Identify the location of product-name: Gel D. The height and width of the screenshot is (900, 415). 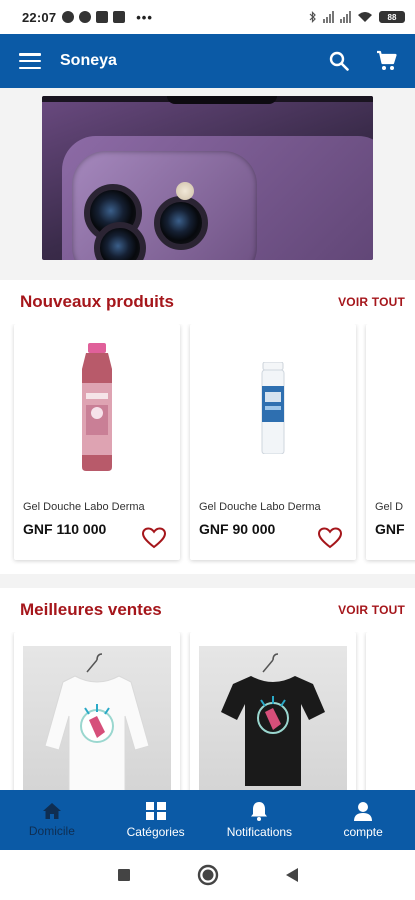
(389, 507).